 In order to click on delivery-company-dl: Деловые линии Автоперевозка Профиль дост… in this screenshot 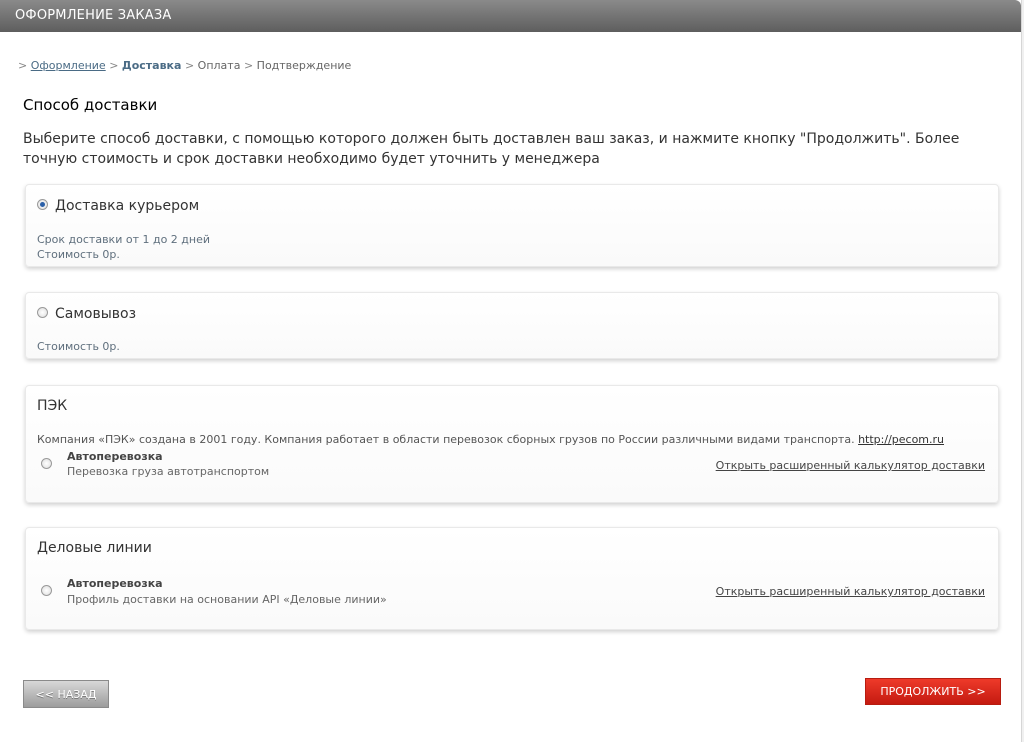, I will do `click(512, 578)`.